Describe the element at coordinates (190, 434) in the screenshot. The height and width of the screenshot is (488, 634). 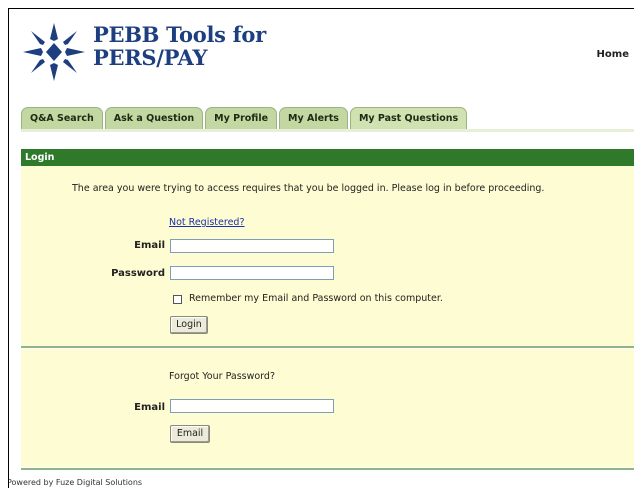
I see `email-password-button: Email` at that location.